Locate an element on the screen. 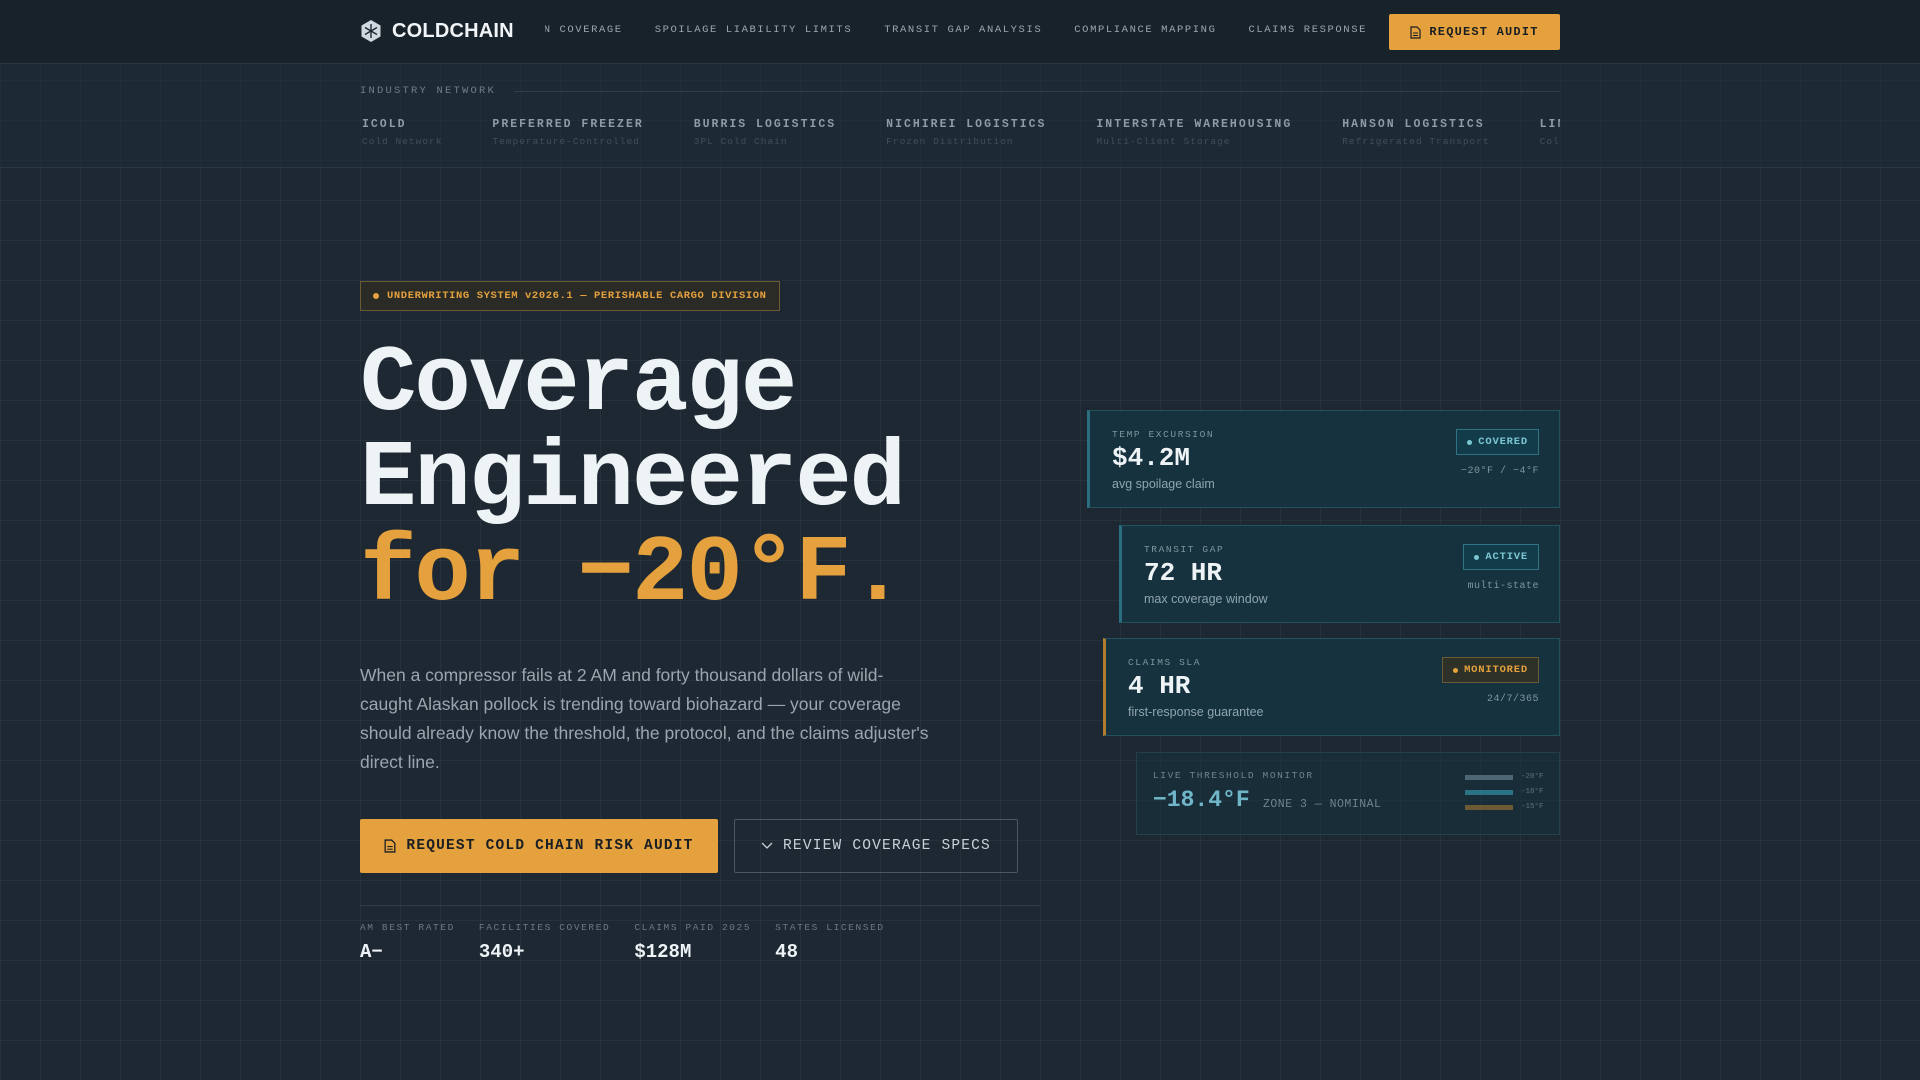 The width and height of the screenshot is (1920, 1080). headline-line-3: for −20°F. is located at coordinates (633, 575).